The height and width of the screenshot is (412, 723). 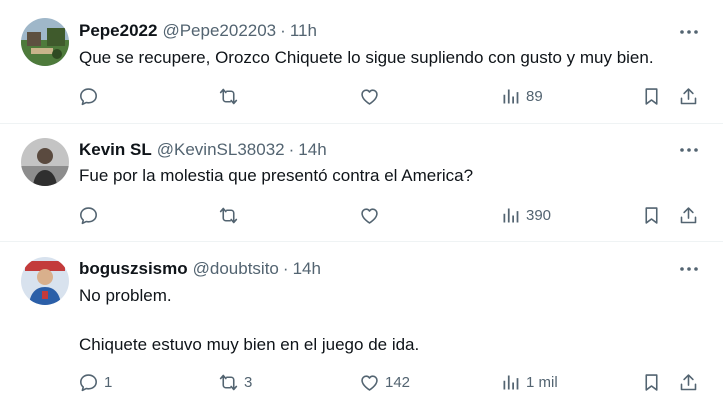 I want to click on like-button: 142, so click(x=384, y=382).